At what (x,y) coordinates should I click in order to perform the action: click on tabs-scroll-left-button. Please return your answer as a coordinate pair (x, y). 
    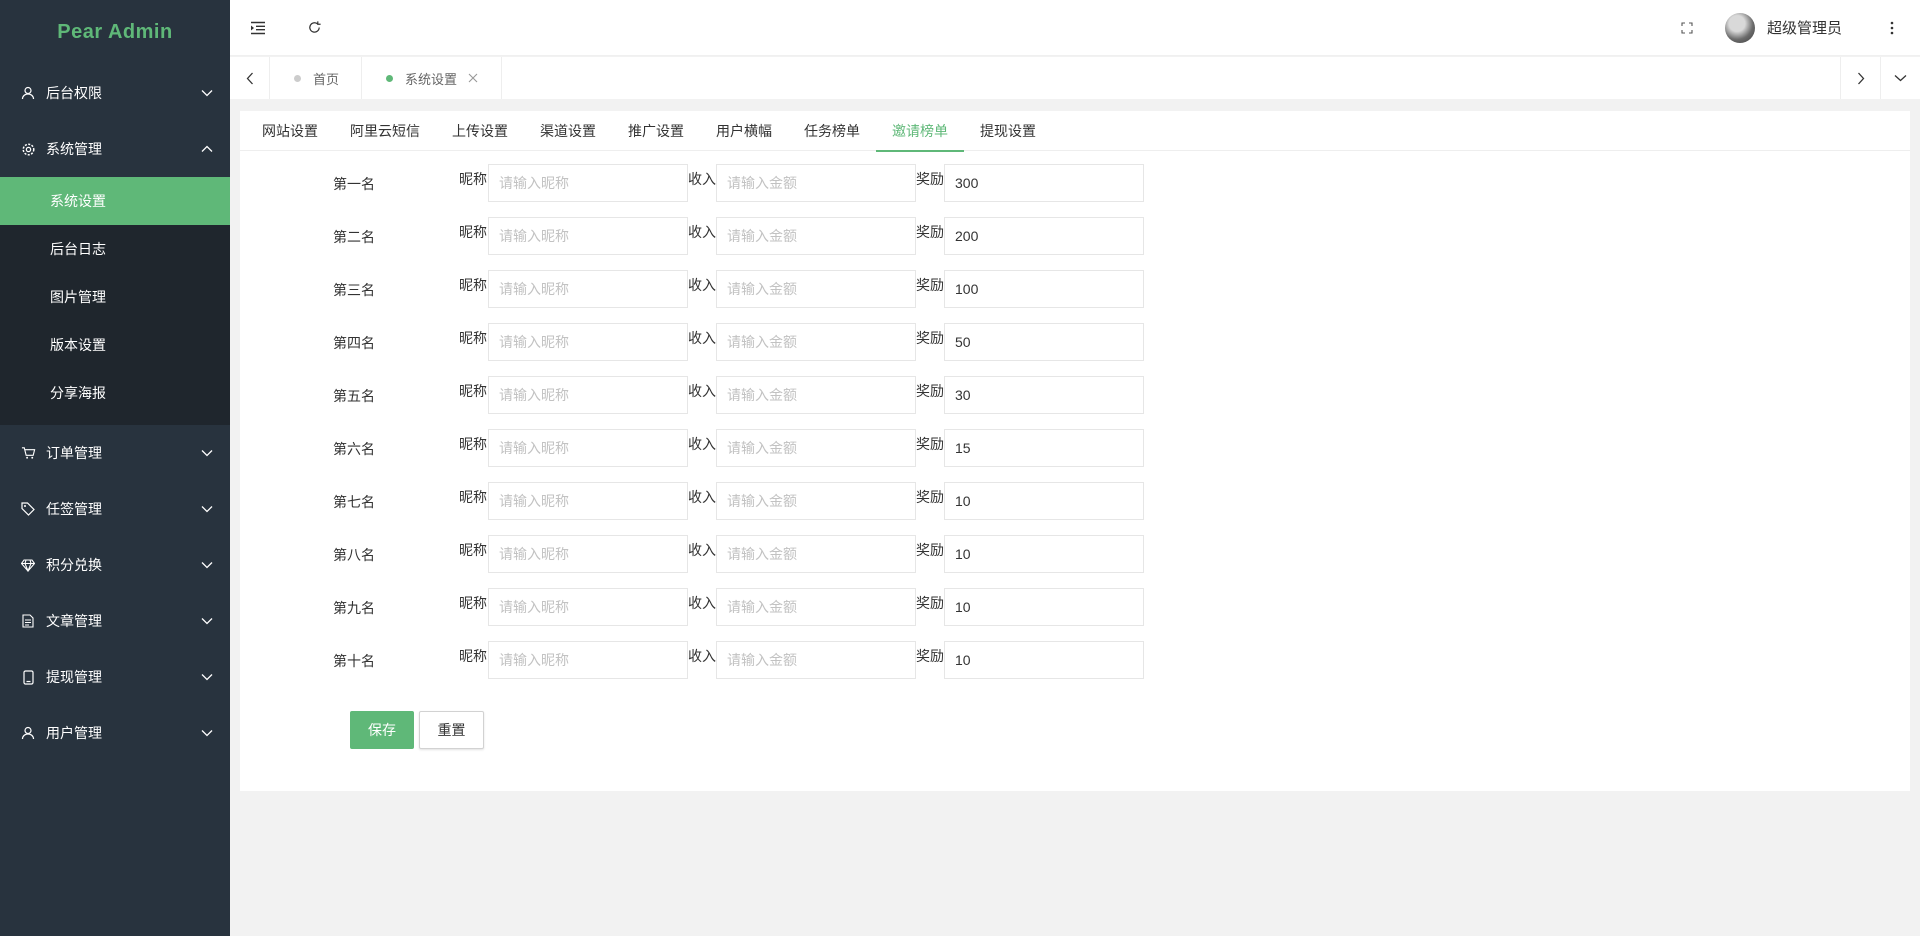
    Looking at the image, I should click on (250, 78).